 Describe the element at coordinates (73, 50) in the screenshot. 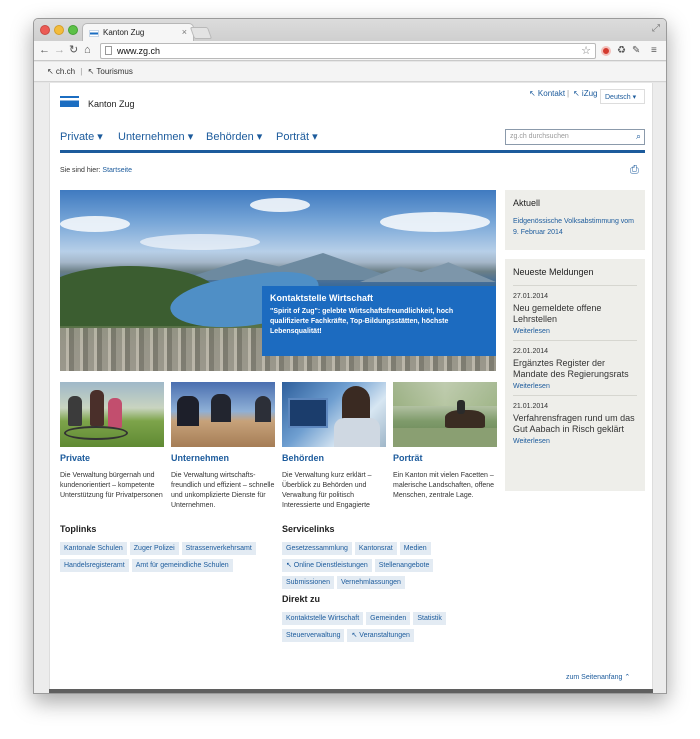

I see `reload-icon: ↻` at that location.